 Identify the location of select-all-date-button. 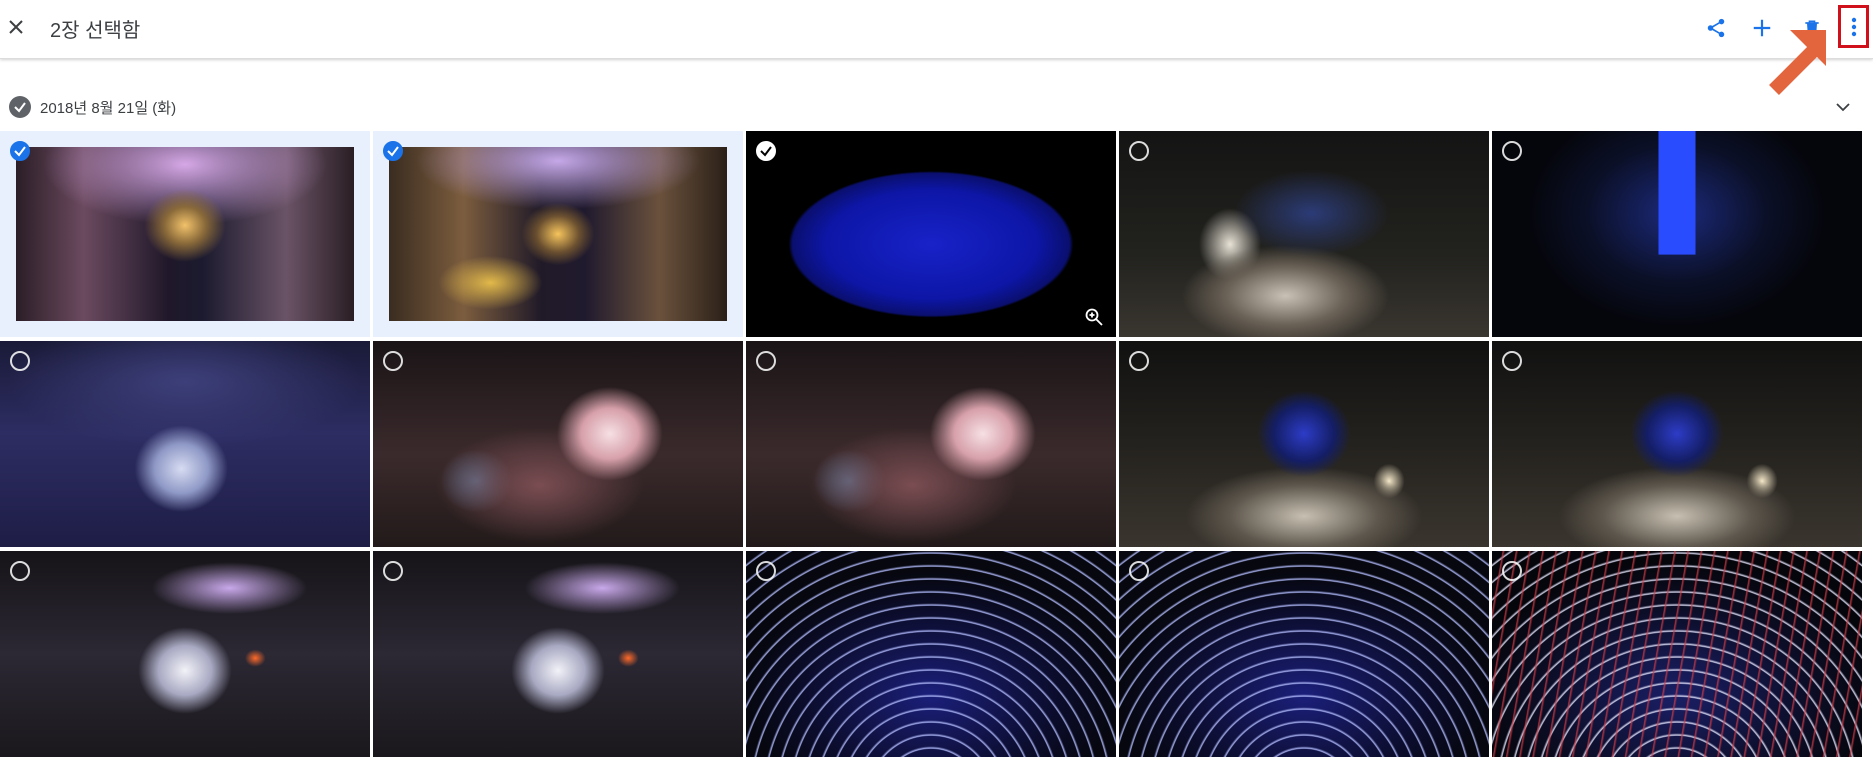
(20, 107).